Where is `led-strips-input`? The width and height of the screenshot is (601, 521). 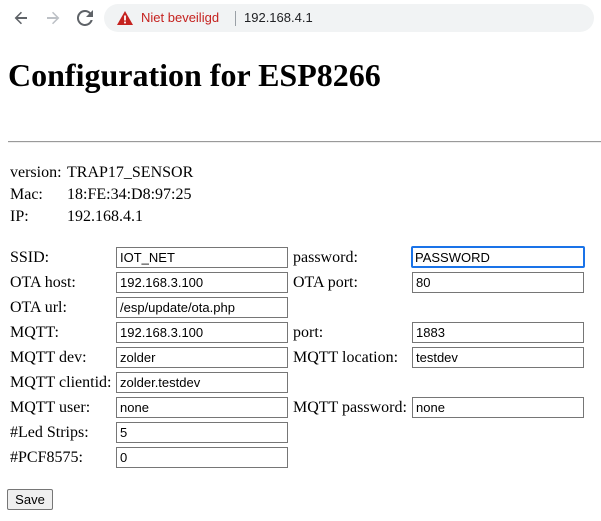
led-strips-input is located at coordinates (202, 432).